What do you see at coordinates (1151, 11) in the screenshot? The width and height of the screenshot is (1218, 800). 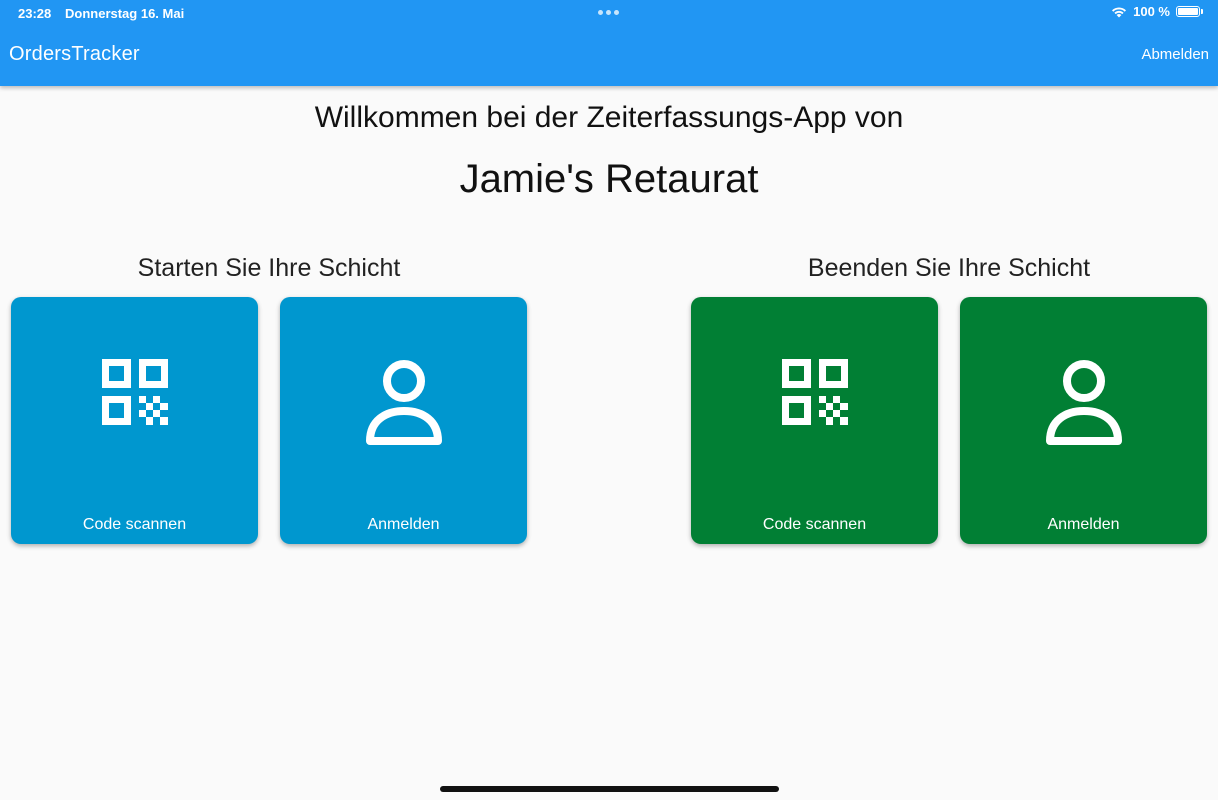 I see `battery-percent: 100 %` at bounding box center [1151, 11].